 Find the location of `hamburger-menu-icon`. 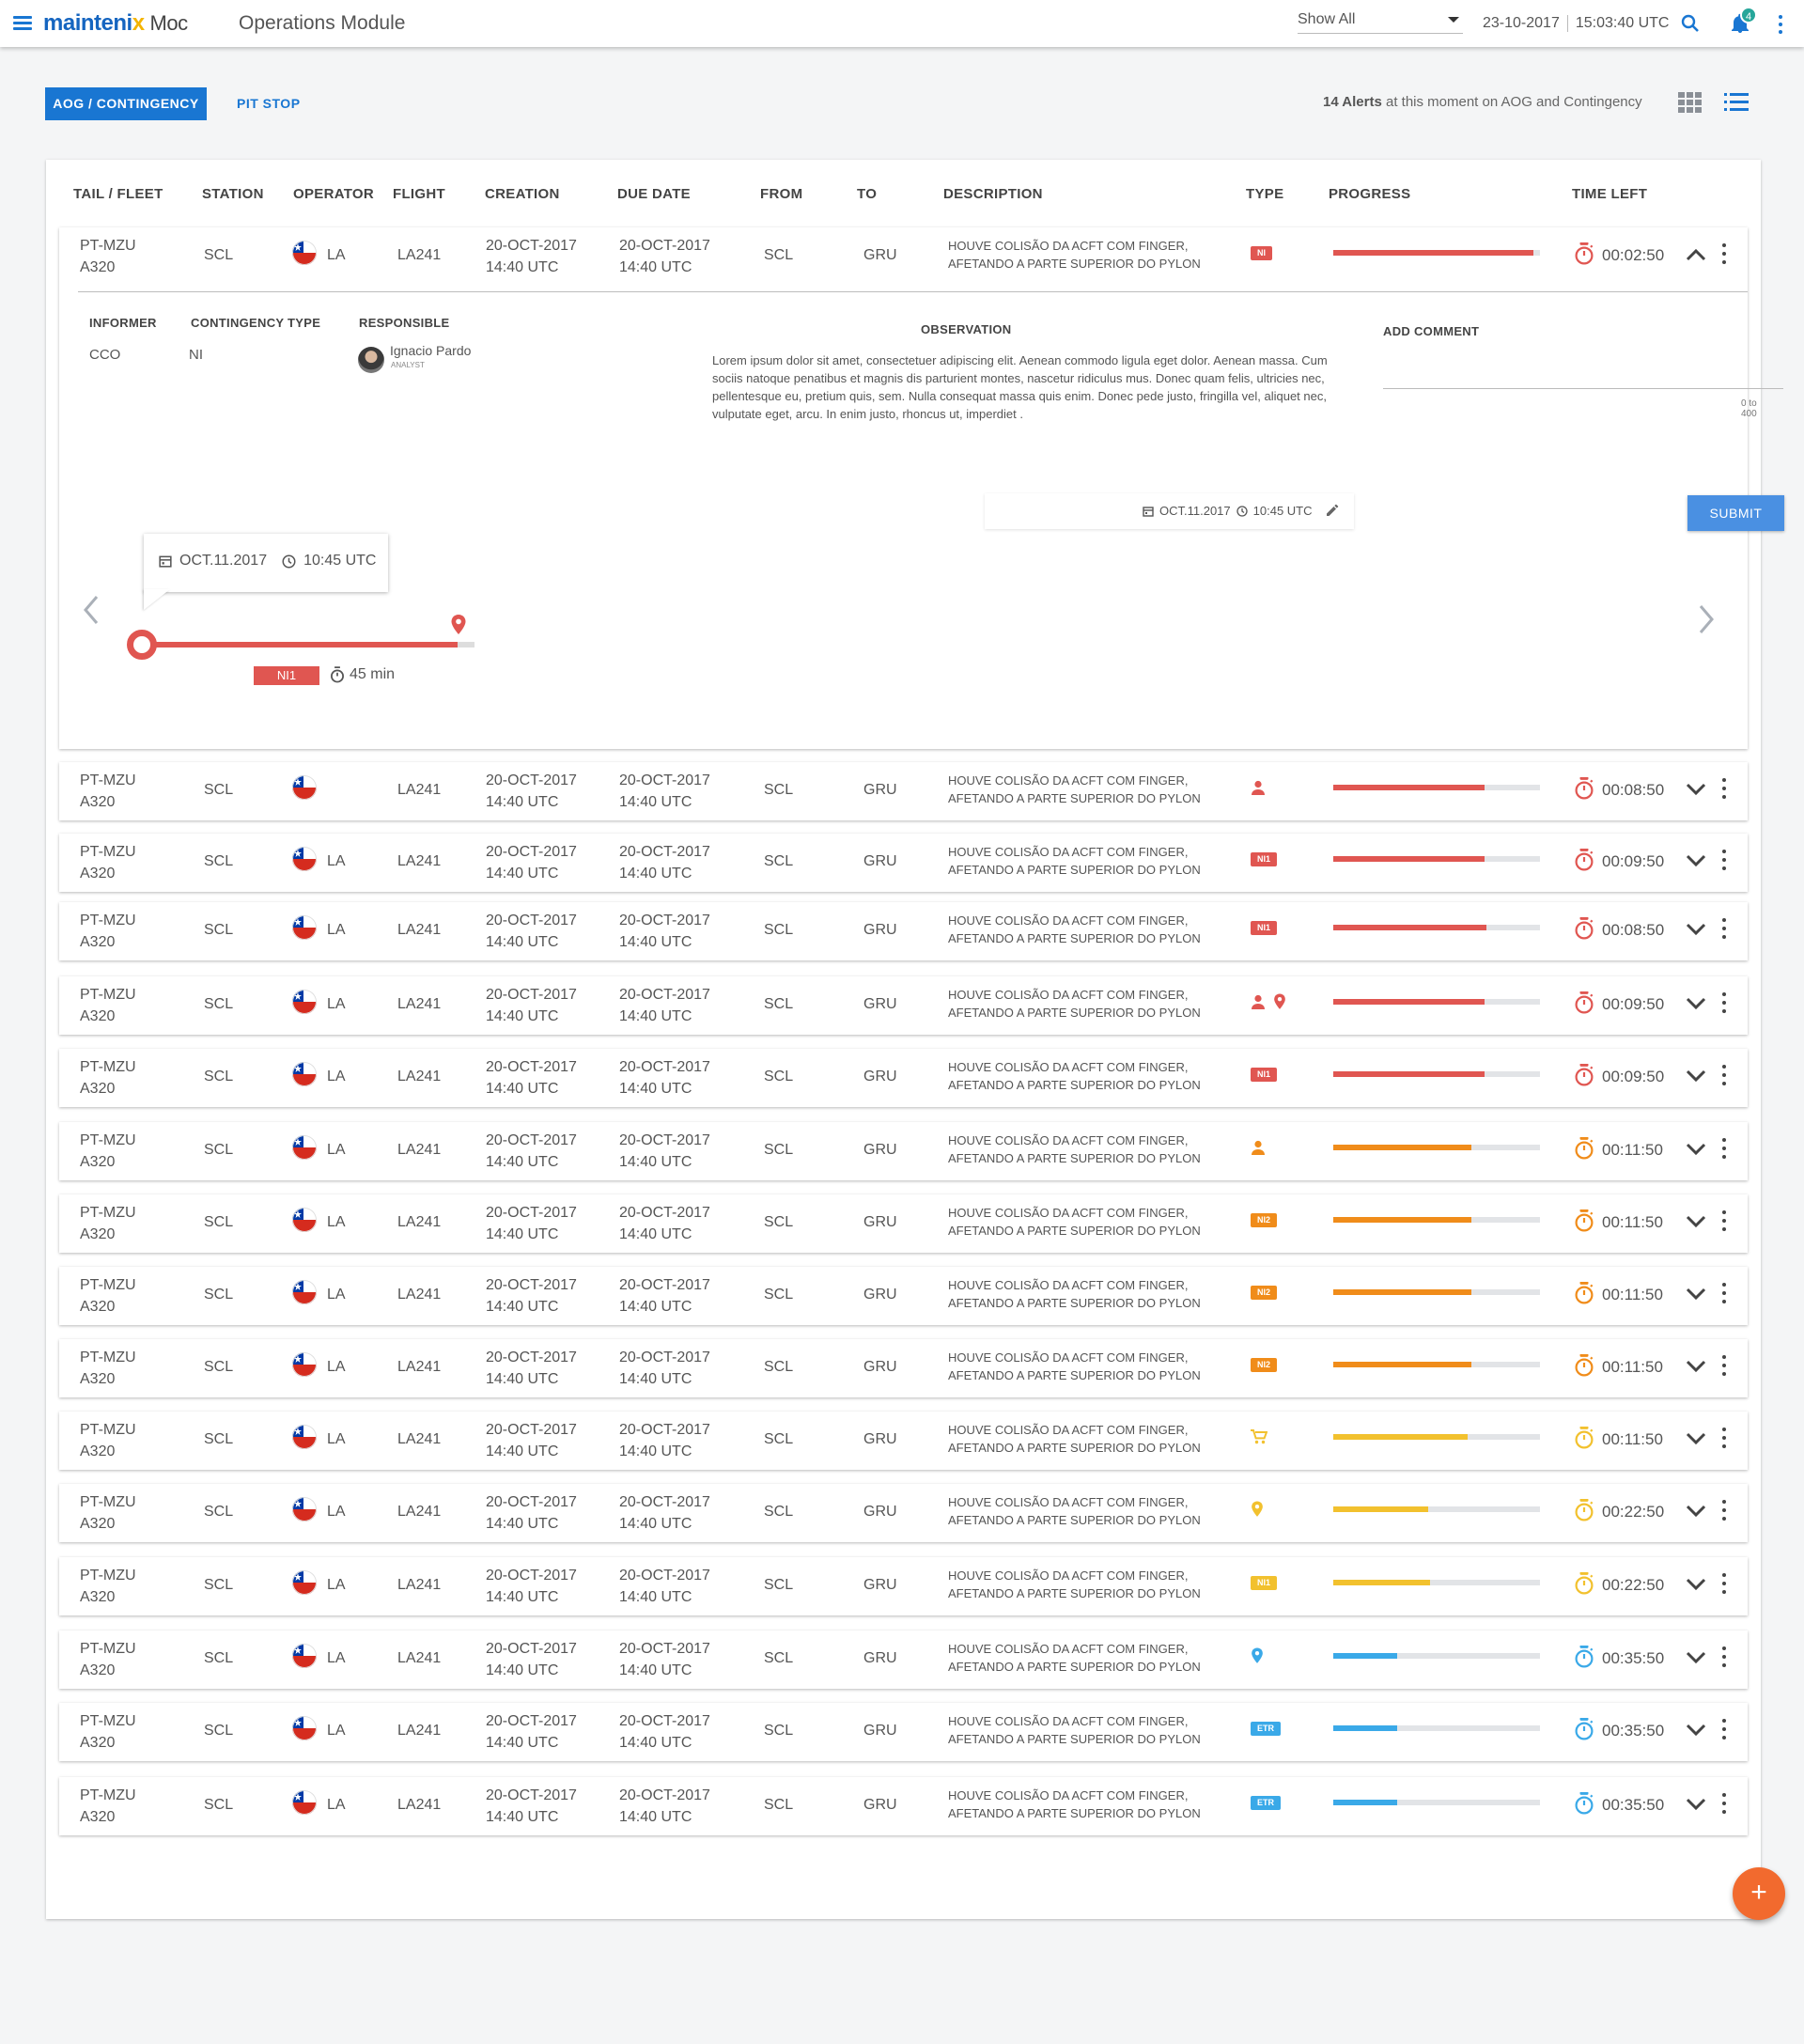

hamburger-menu-icon is located at coordinates (22, 23).